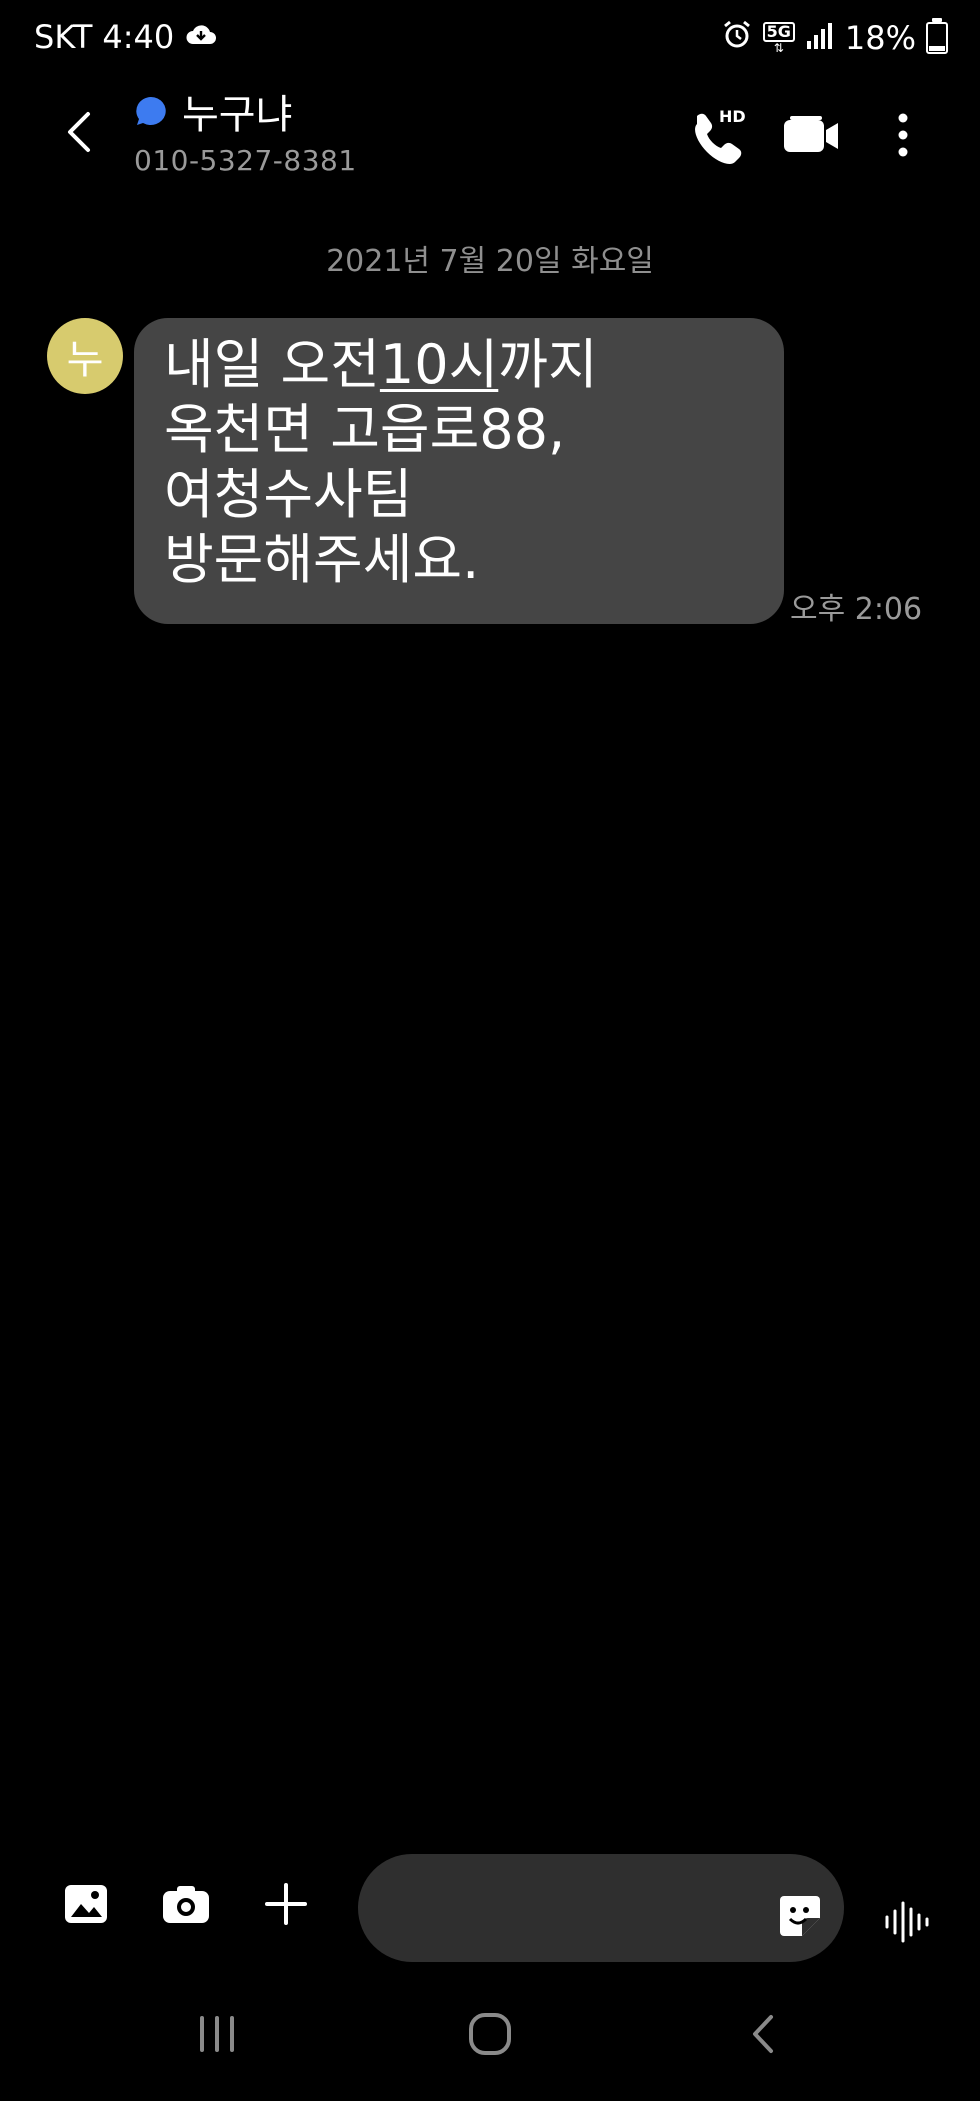  What do you see at coordinates (778, 32) in the screenshot?
I see `network-type-label: 5G` at bounding box center [778, 32].